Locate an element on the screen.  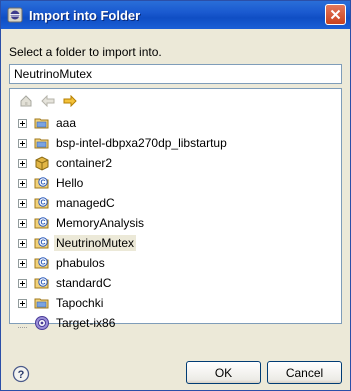
tree-item-hello: C Hello is located at coordinates (175, 183).